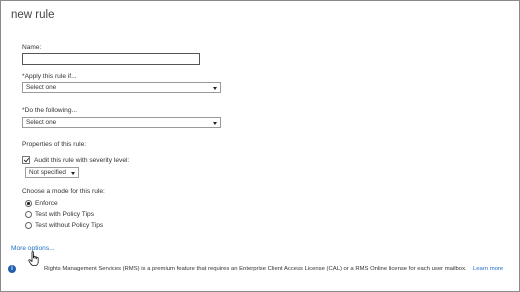 The height and width of the screenshot is (292, 520). I want to click on mode-label: Choose a mode for this rule:, so click(63, 191).